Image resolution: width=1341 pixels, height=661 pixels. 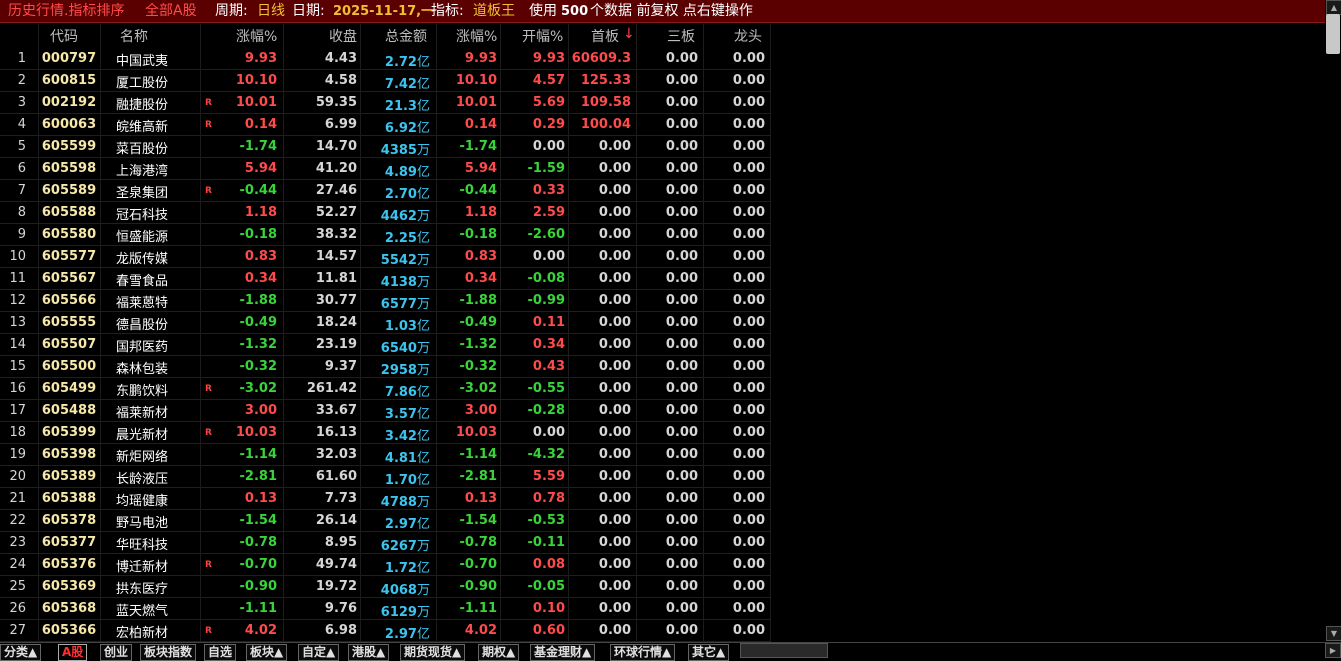 What do you see at coordinates (748, 36) in the screenshot?
I see `col-header-leader: 龙头` at bounding box center [748, 36].